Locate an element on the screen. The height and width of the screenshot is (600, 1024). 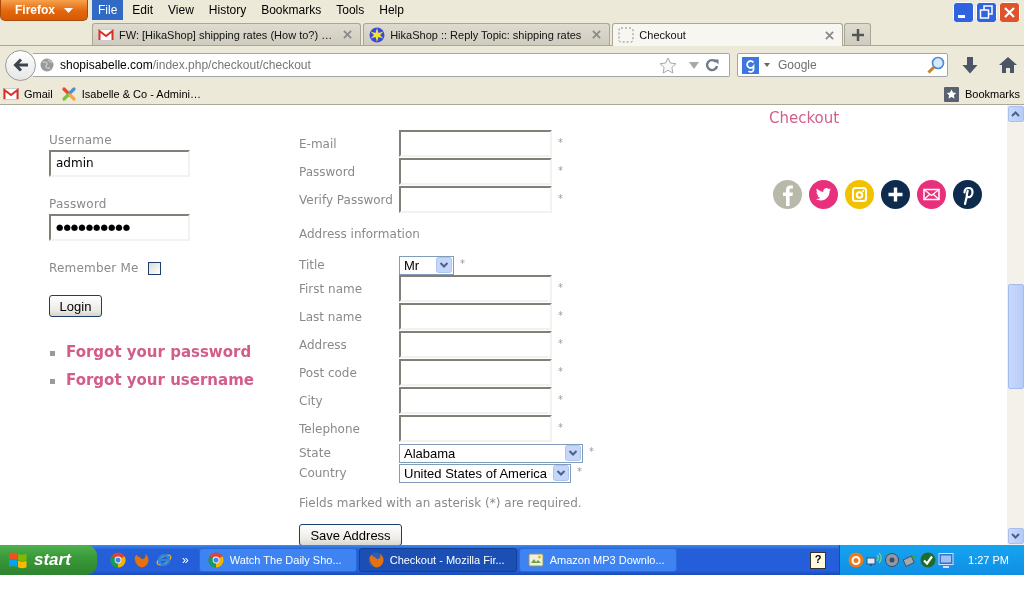
menu-item: Bookmarks is located at coordinates (291, 10).